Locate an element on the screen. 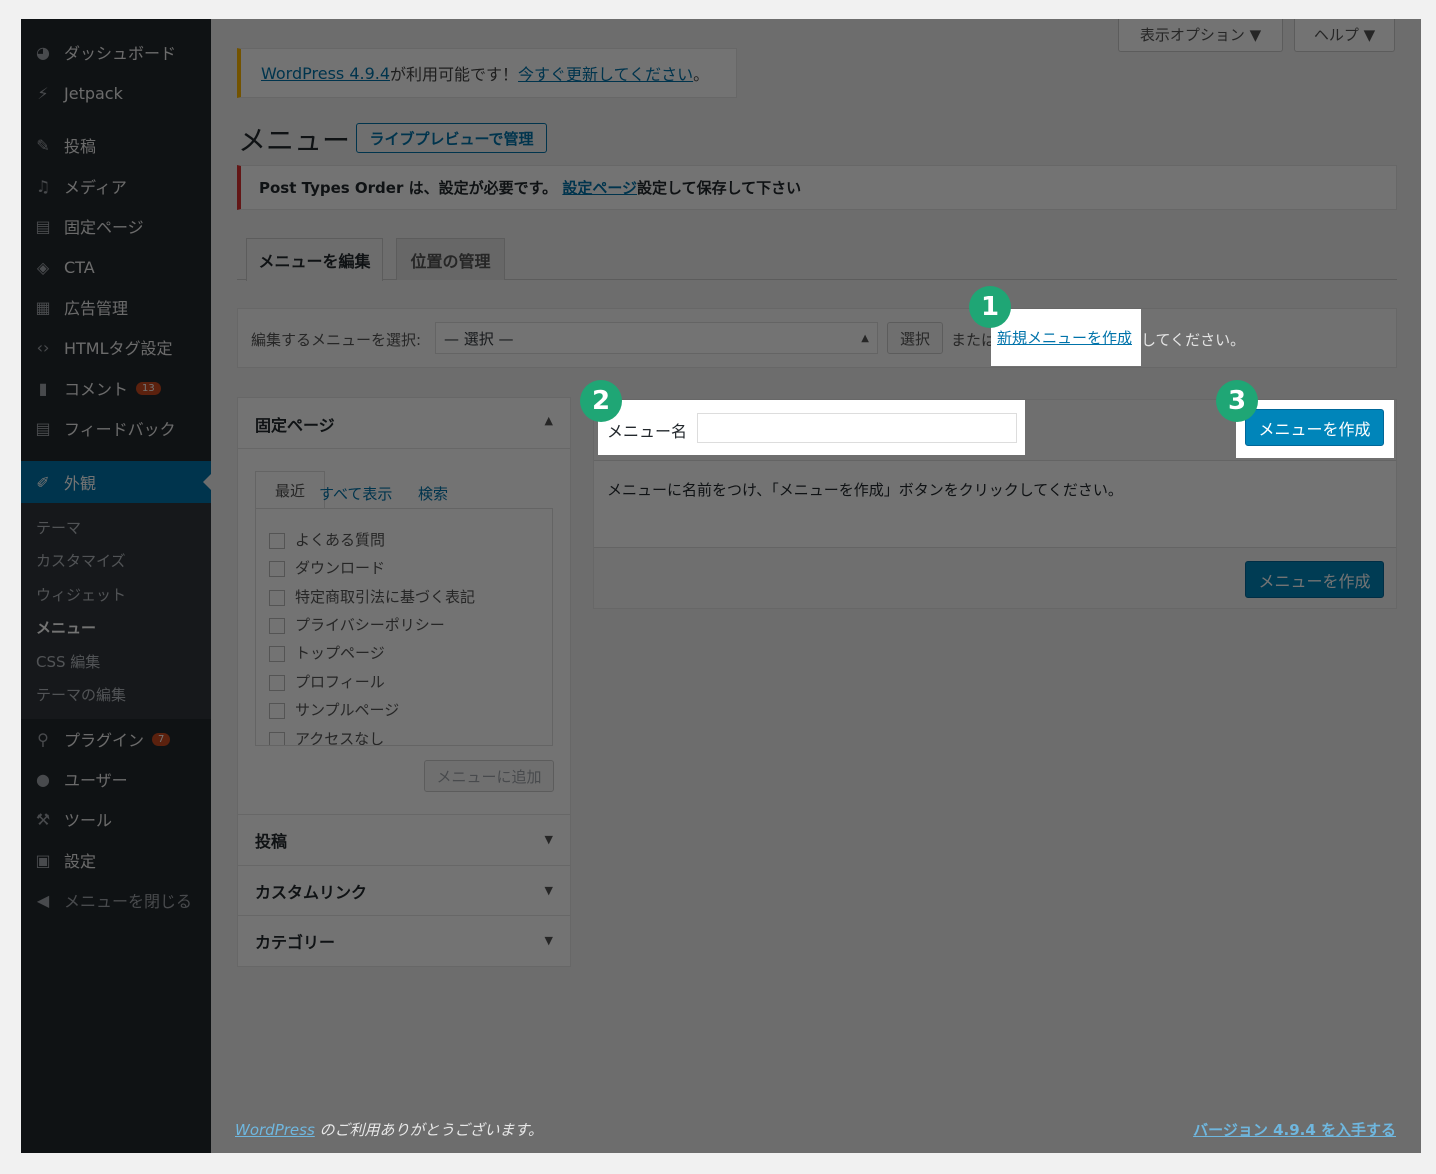 Image resolution: width=1436 pixels, height=1174 pixels. submenu-menus: メニュー is located at coordinates (66, 627).